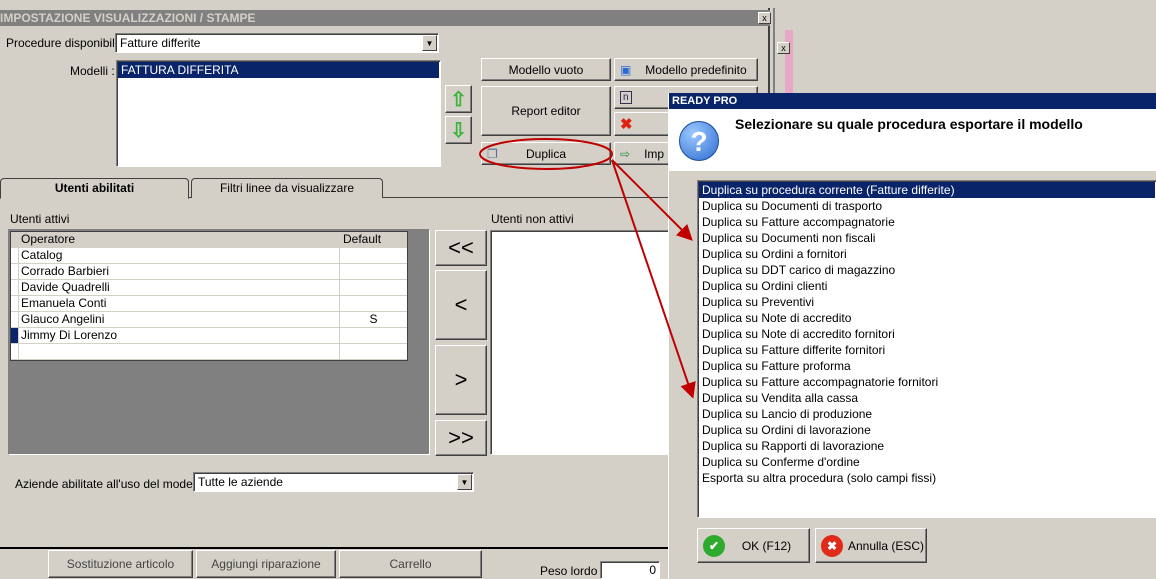  What do you see at coordinates (461, 438) in the screenshot?
I see `move-all-right-button: >>` at bounding box center [461, 438].